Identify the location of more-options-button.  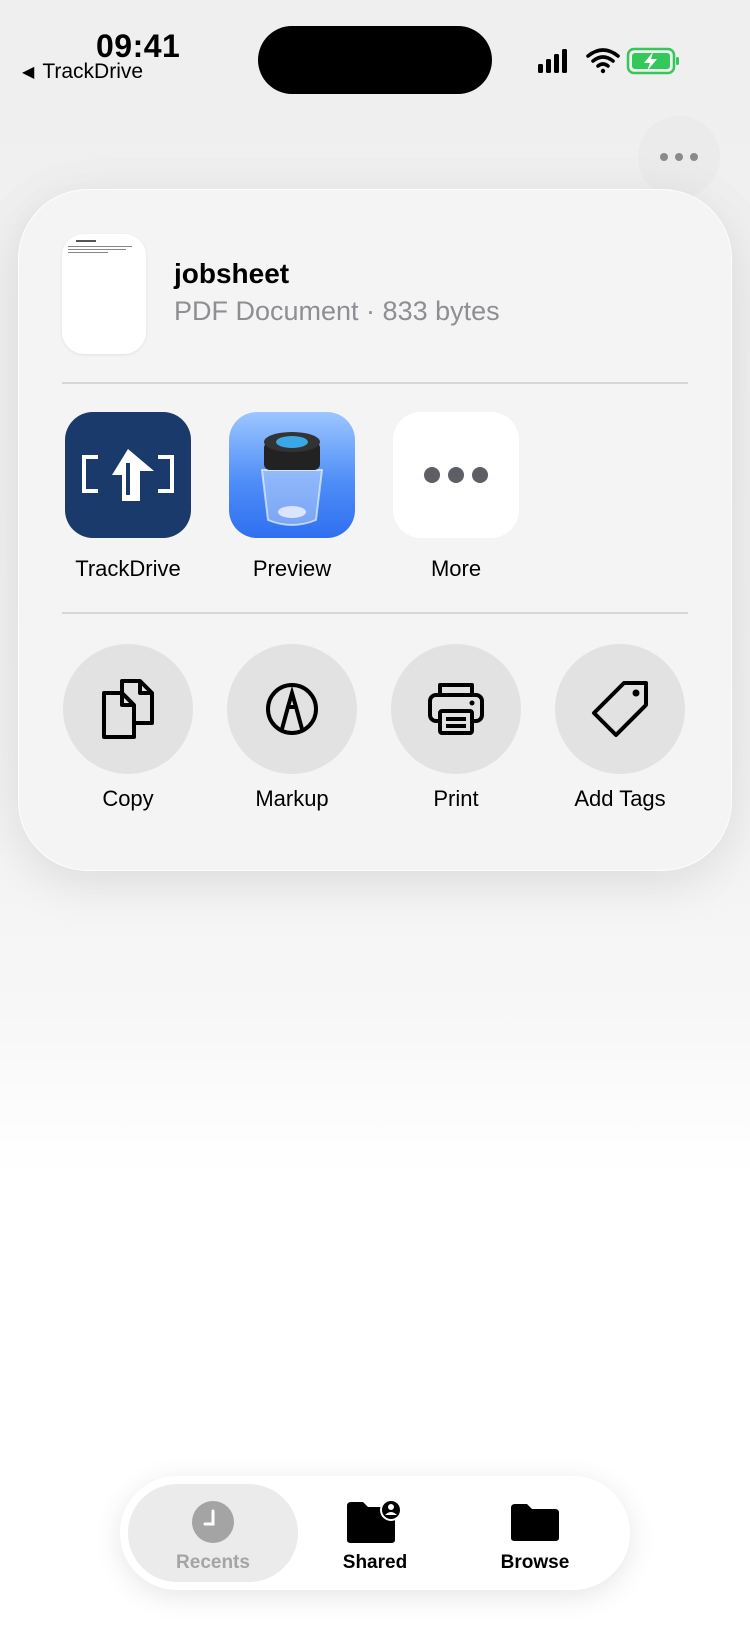
(679, 157).